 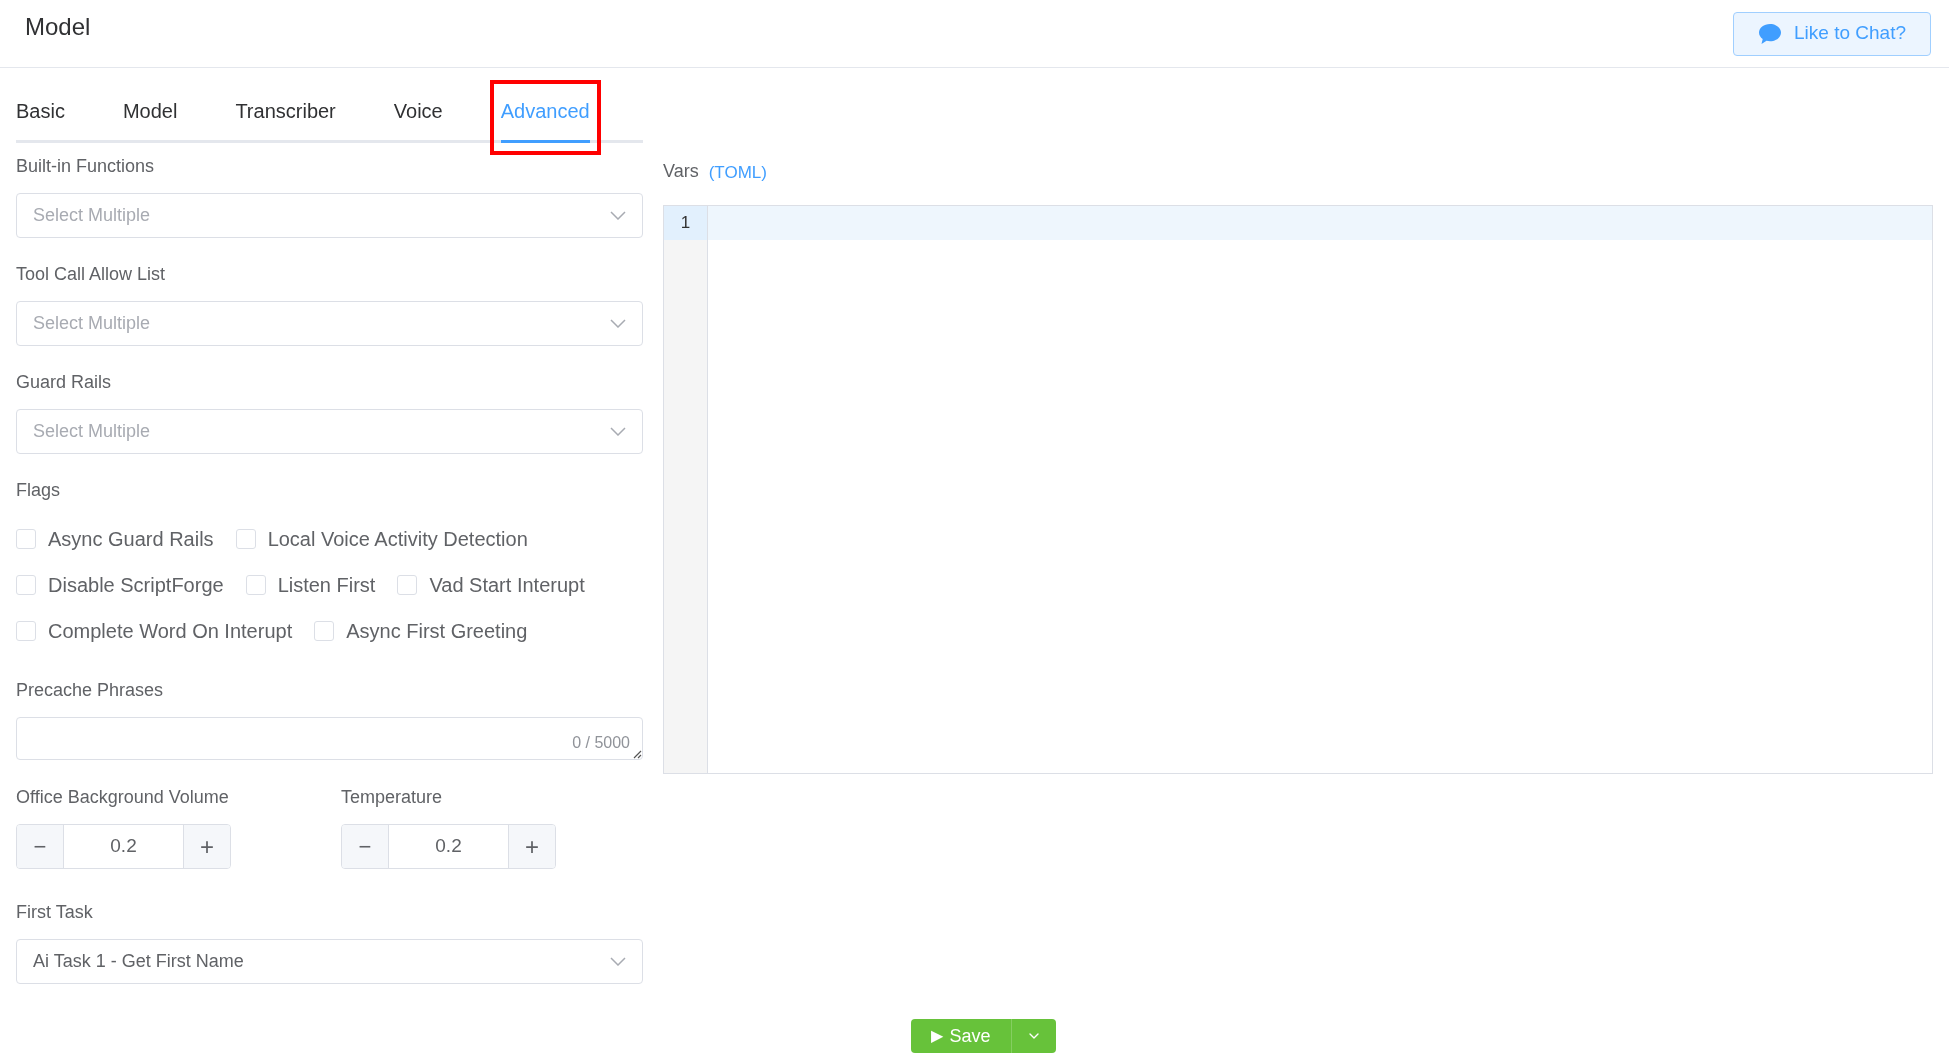 What do you see at coordinates (681, 171) in the screenshot?
I see `field-label: Vars` at bounding box center [681, 171].